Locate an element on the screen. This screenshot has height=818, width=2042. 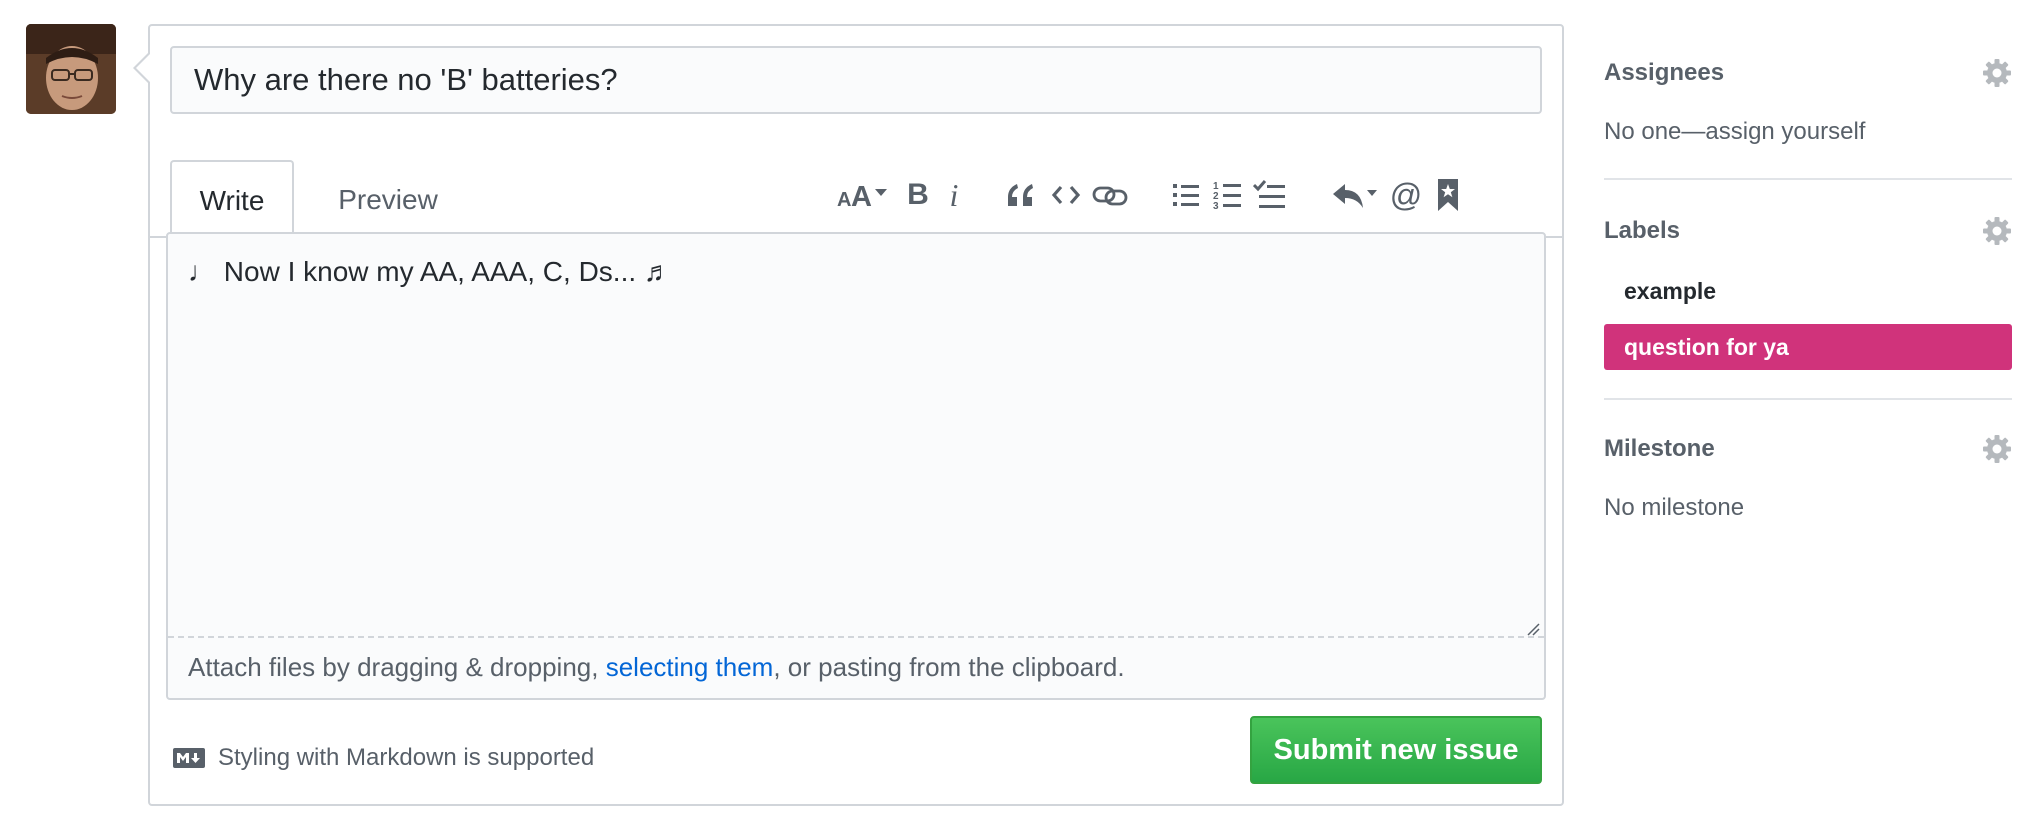
link-icon is located at coordinates (1110, 195).